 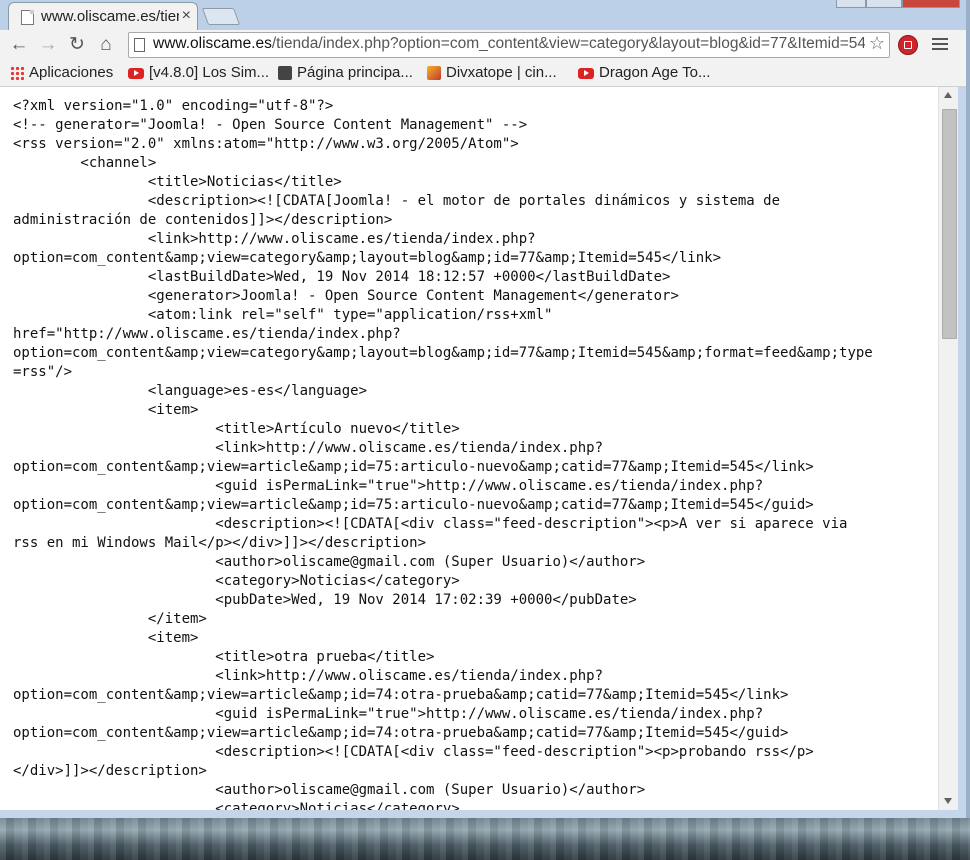 I want to click on window-frame-bottom, so click(x=483, y=814).